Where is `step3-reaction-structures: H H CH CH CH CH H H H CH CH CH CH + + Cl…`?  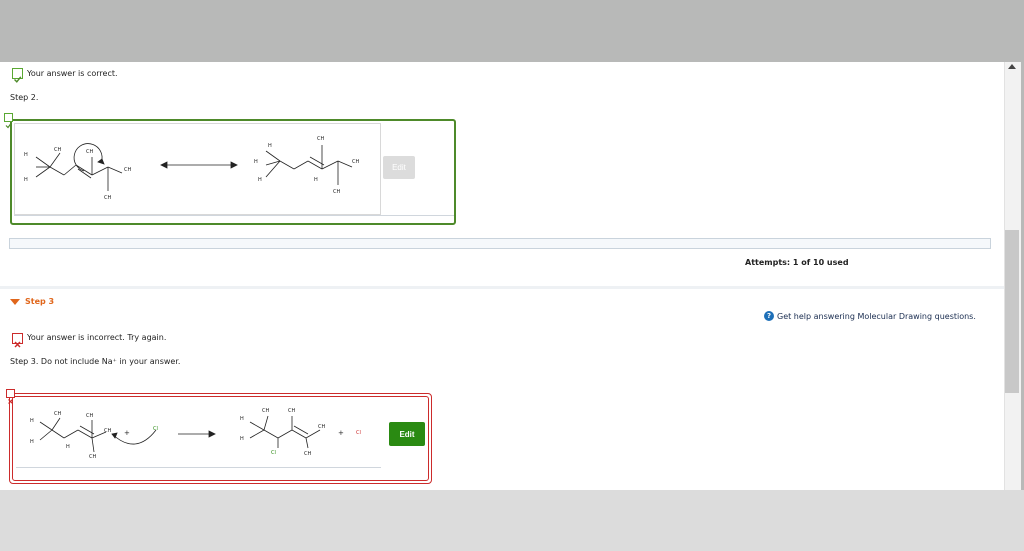
step3-reaction-structures: H H CH CH CH CH H H H CH CH CH CH + + Cl… is located at coordinates (195, 434).